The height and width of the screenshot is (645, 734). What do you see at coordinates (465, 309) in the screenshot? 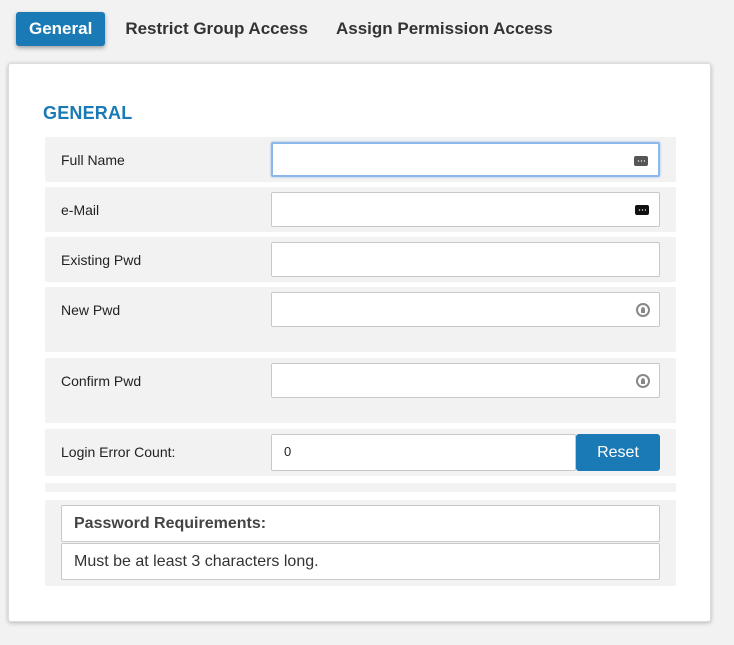
I see `new-pwd-input` at bounding box center [465, 309].